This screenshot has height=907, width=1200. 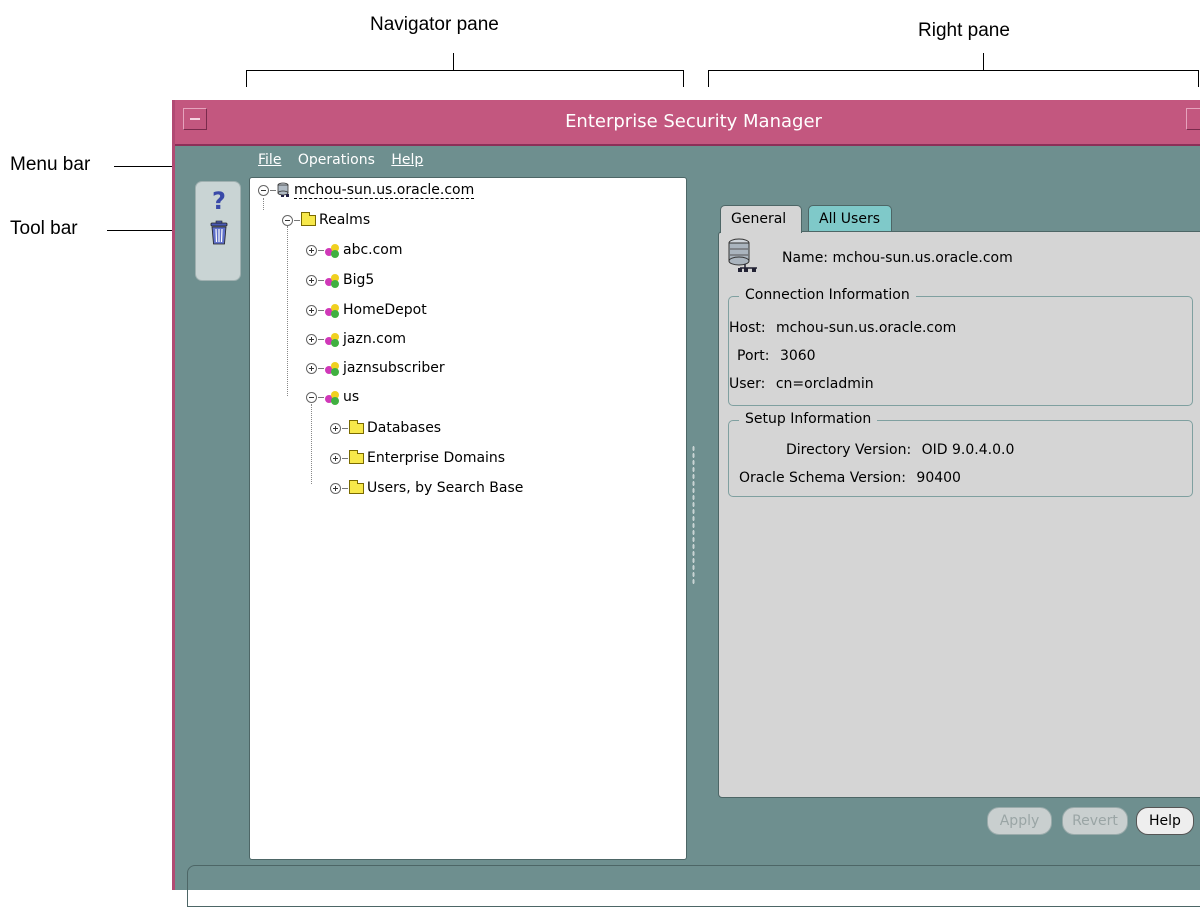 What do you see at coordinates (693, 121) in the screenshot?
I see `window-title: Enterprise Security Manager` at bounding box center [693, 121].